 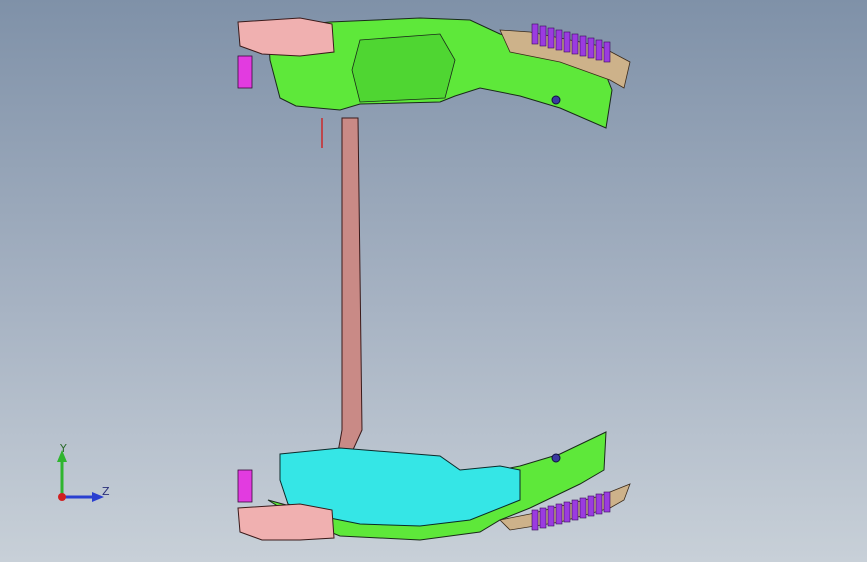 I want to click on y-axis-label: Y, so click(x=63, y=448).